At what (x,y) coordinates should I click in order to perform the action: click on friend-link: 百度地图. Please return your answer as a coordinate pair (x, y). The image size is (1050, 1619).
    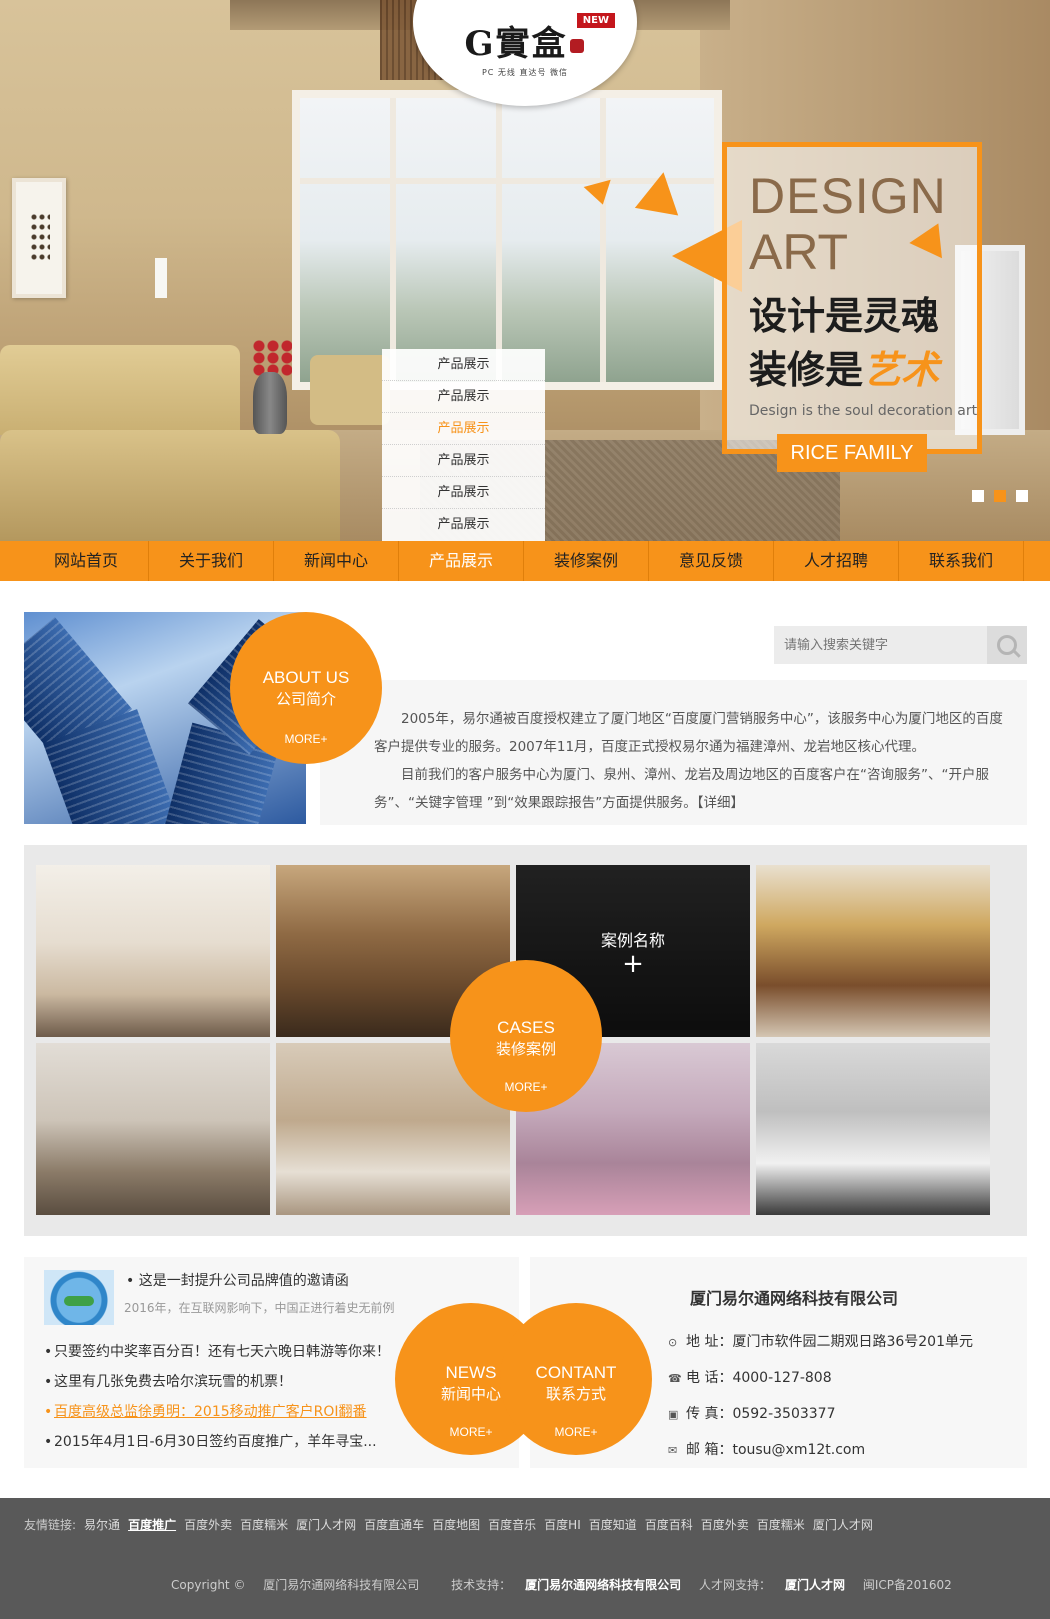
    Looking at the image, I should click on (456, 1525).